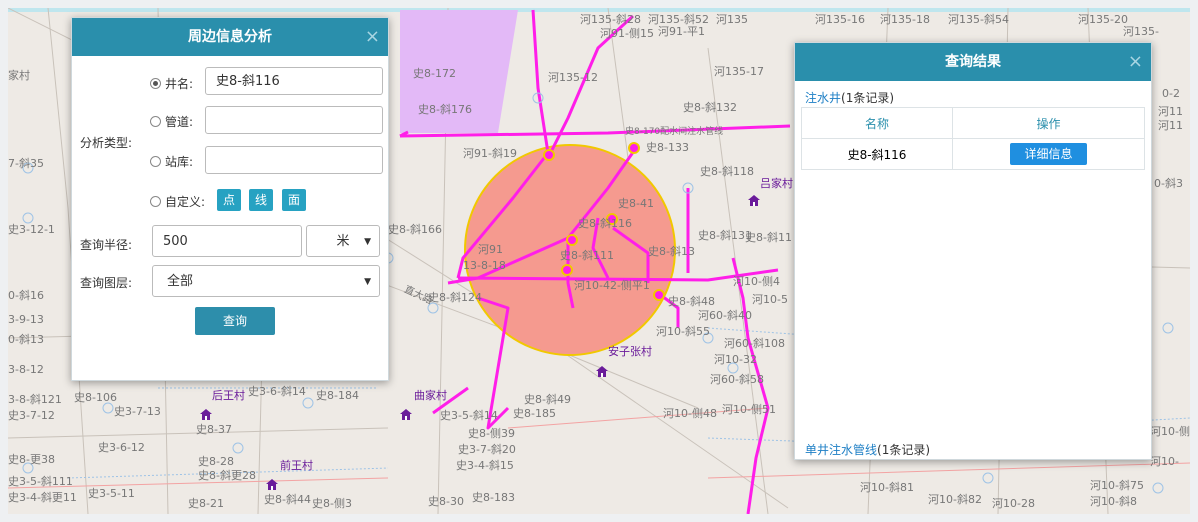  What do you see at coordinates (179, 84) in the screenshot?
I see `well-label: 井名:` at bounding box center [179, 84].